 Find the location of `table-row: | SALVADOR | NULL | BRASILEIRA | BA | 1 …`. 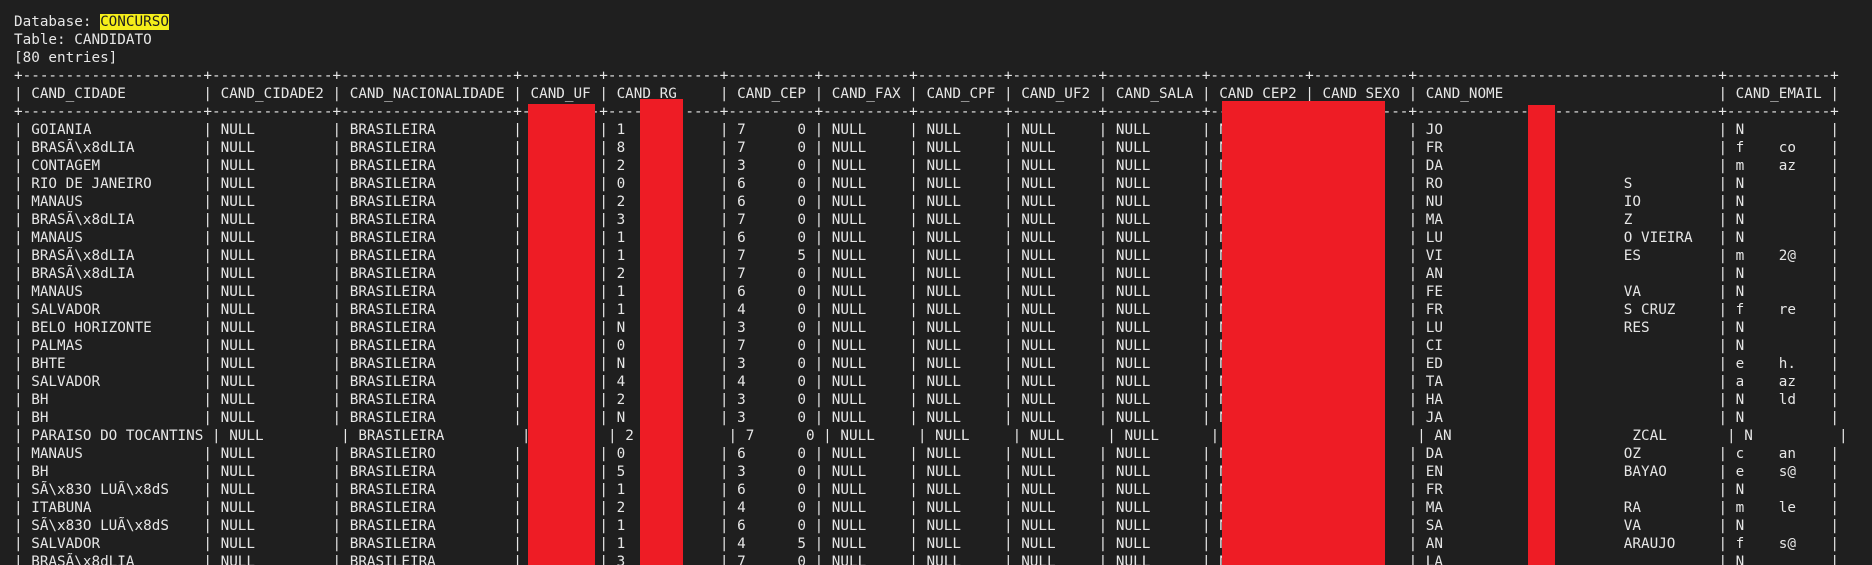

table-row: | SALVADOR | NULL | BRASILEIRA | BA | 1 … is located at coordinates (931, 310).